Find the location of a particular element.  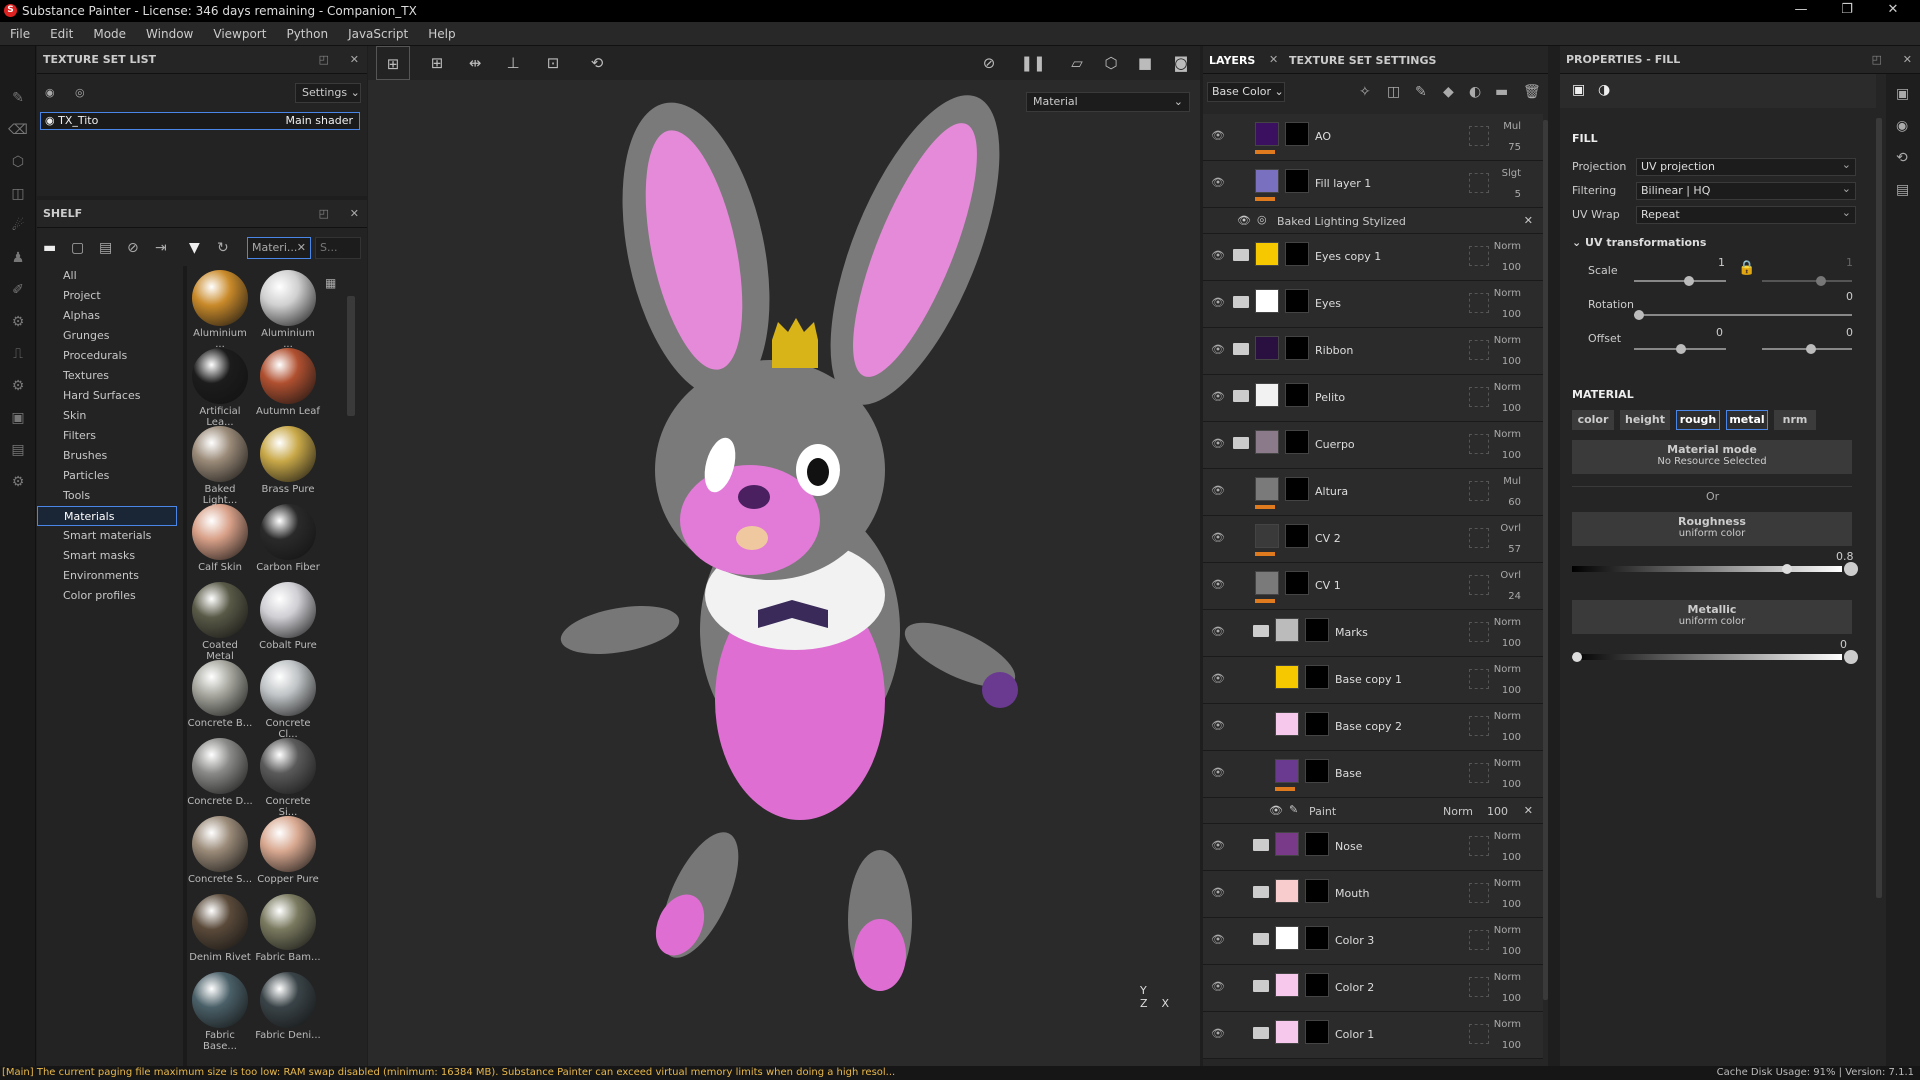

shelf-category-hard-surfaces: Hard Surfaces is located at coordinates (107, 396).